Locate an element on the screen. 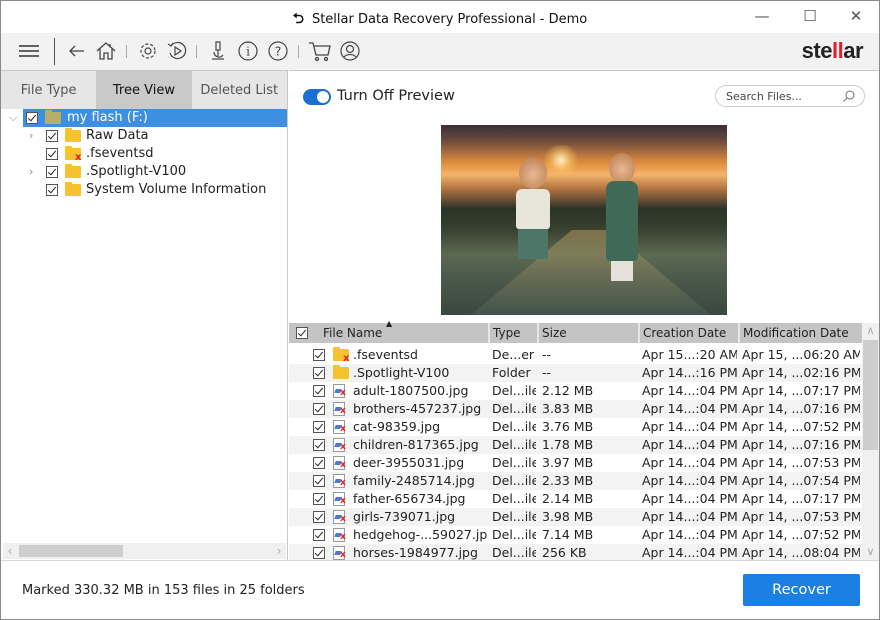 The width and height of the screenshot is (880, 620). preview-toggle-label: Turn Off Preview is located at coordinates (396, 96).